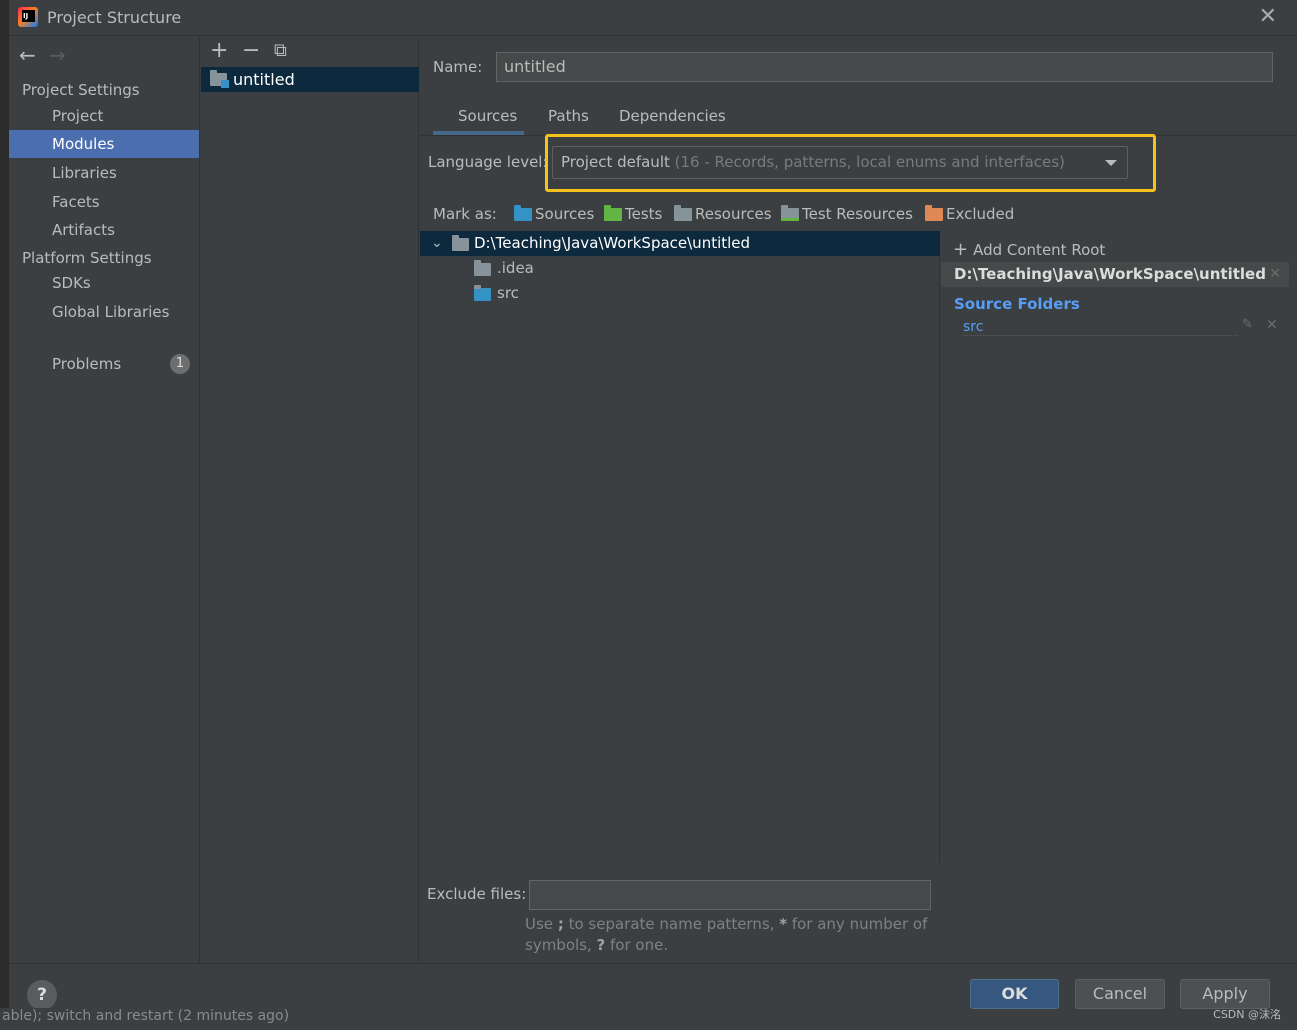 Image resolution: width=1297 pixels, height=1030 pixels. Describe the element at coordinates (858, 117) in the screenshot. I see `module-tabs: Sources Paths Dependencies` at that location.